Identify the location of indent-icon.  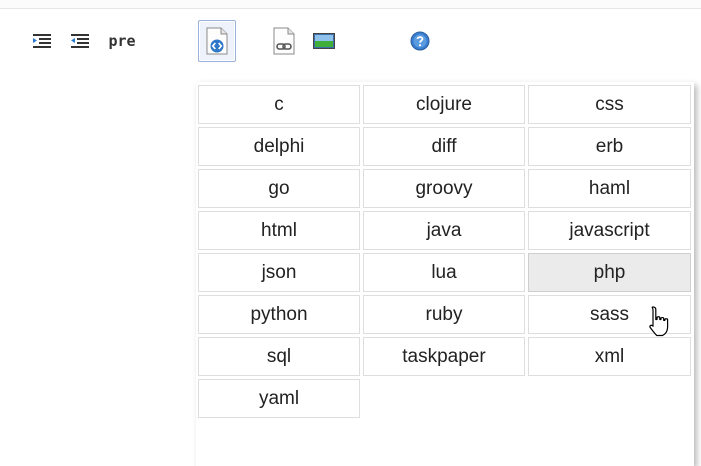
(42, 41).